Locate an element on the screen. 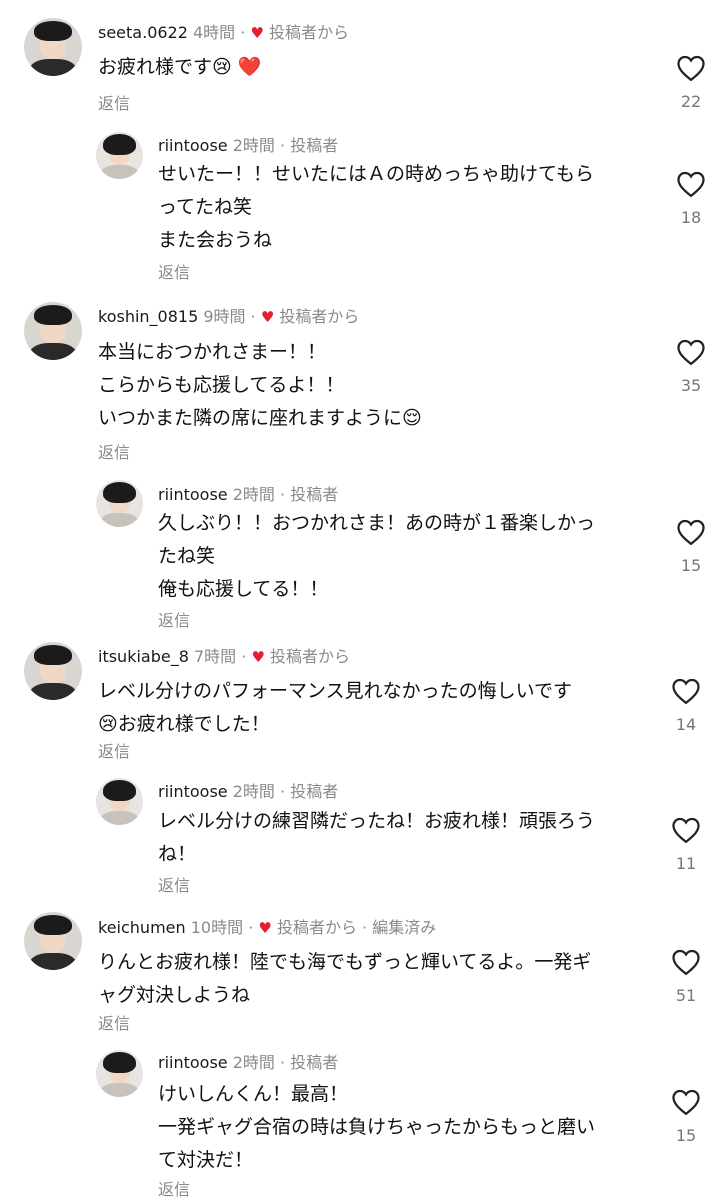 Image resolution: width=726 pixels, height=1200 pixels. comment-meta: keichumen 10時間 · ♥ 投稿者から · 編集済み is located at coordinates (267, 927).